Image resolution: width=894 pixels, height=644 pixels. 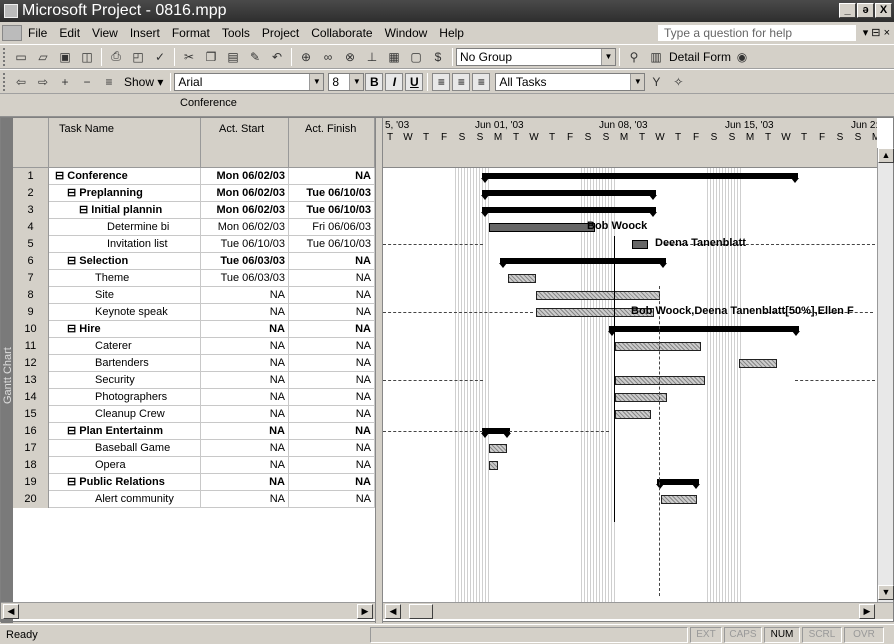 What do you see at coordinates (105, 33) in the screenshot?
I see `menu-view: View` at bounding box center [105, 33].